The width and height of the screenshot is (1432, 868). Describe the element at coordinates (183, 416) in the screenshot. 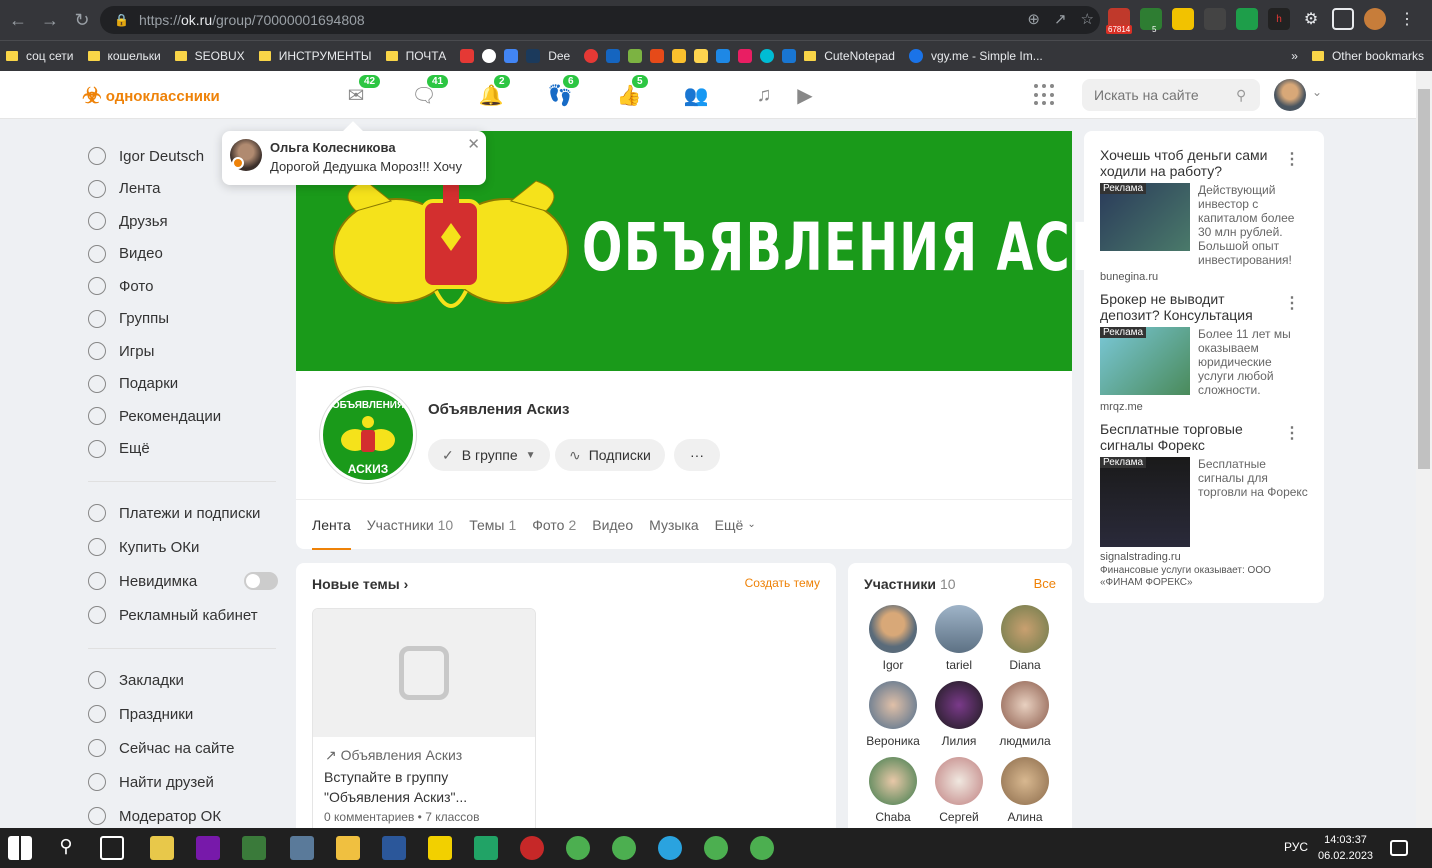

I see `nav-recommendations: Рекомендации` at that location.